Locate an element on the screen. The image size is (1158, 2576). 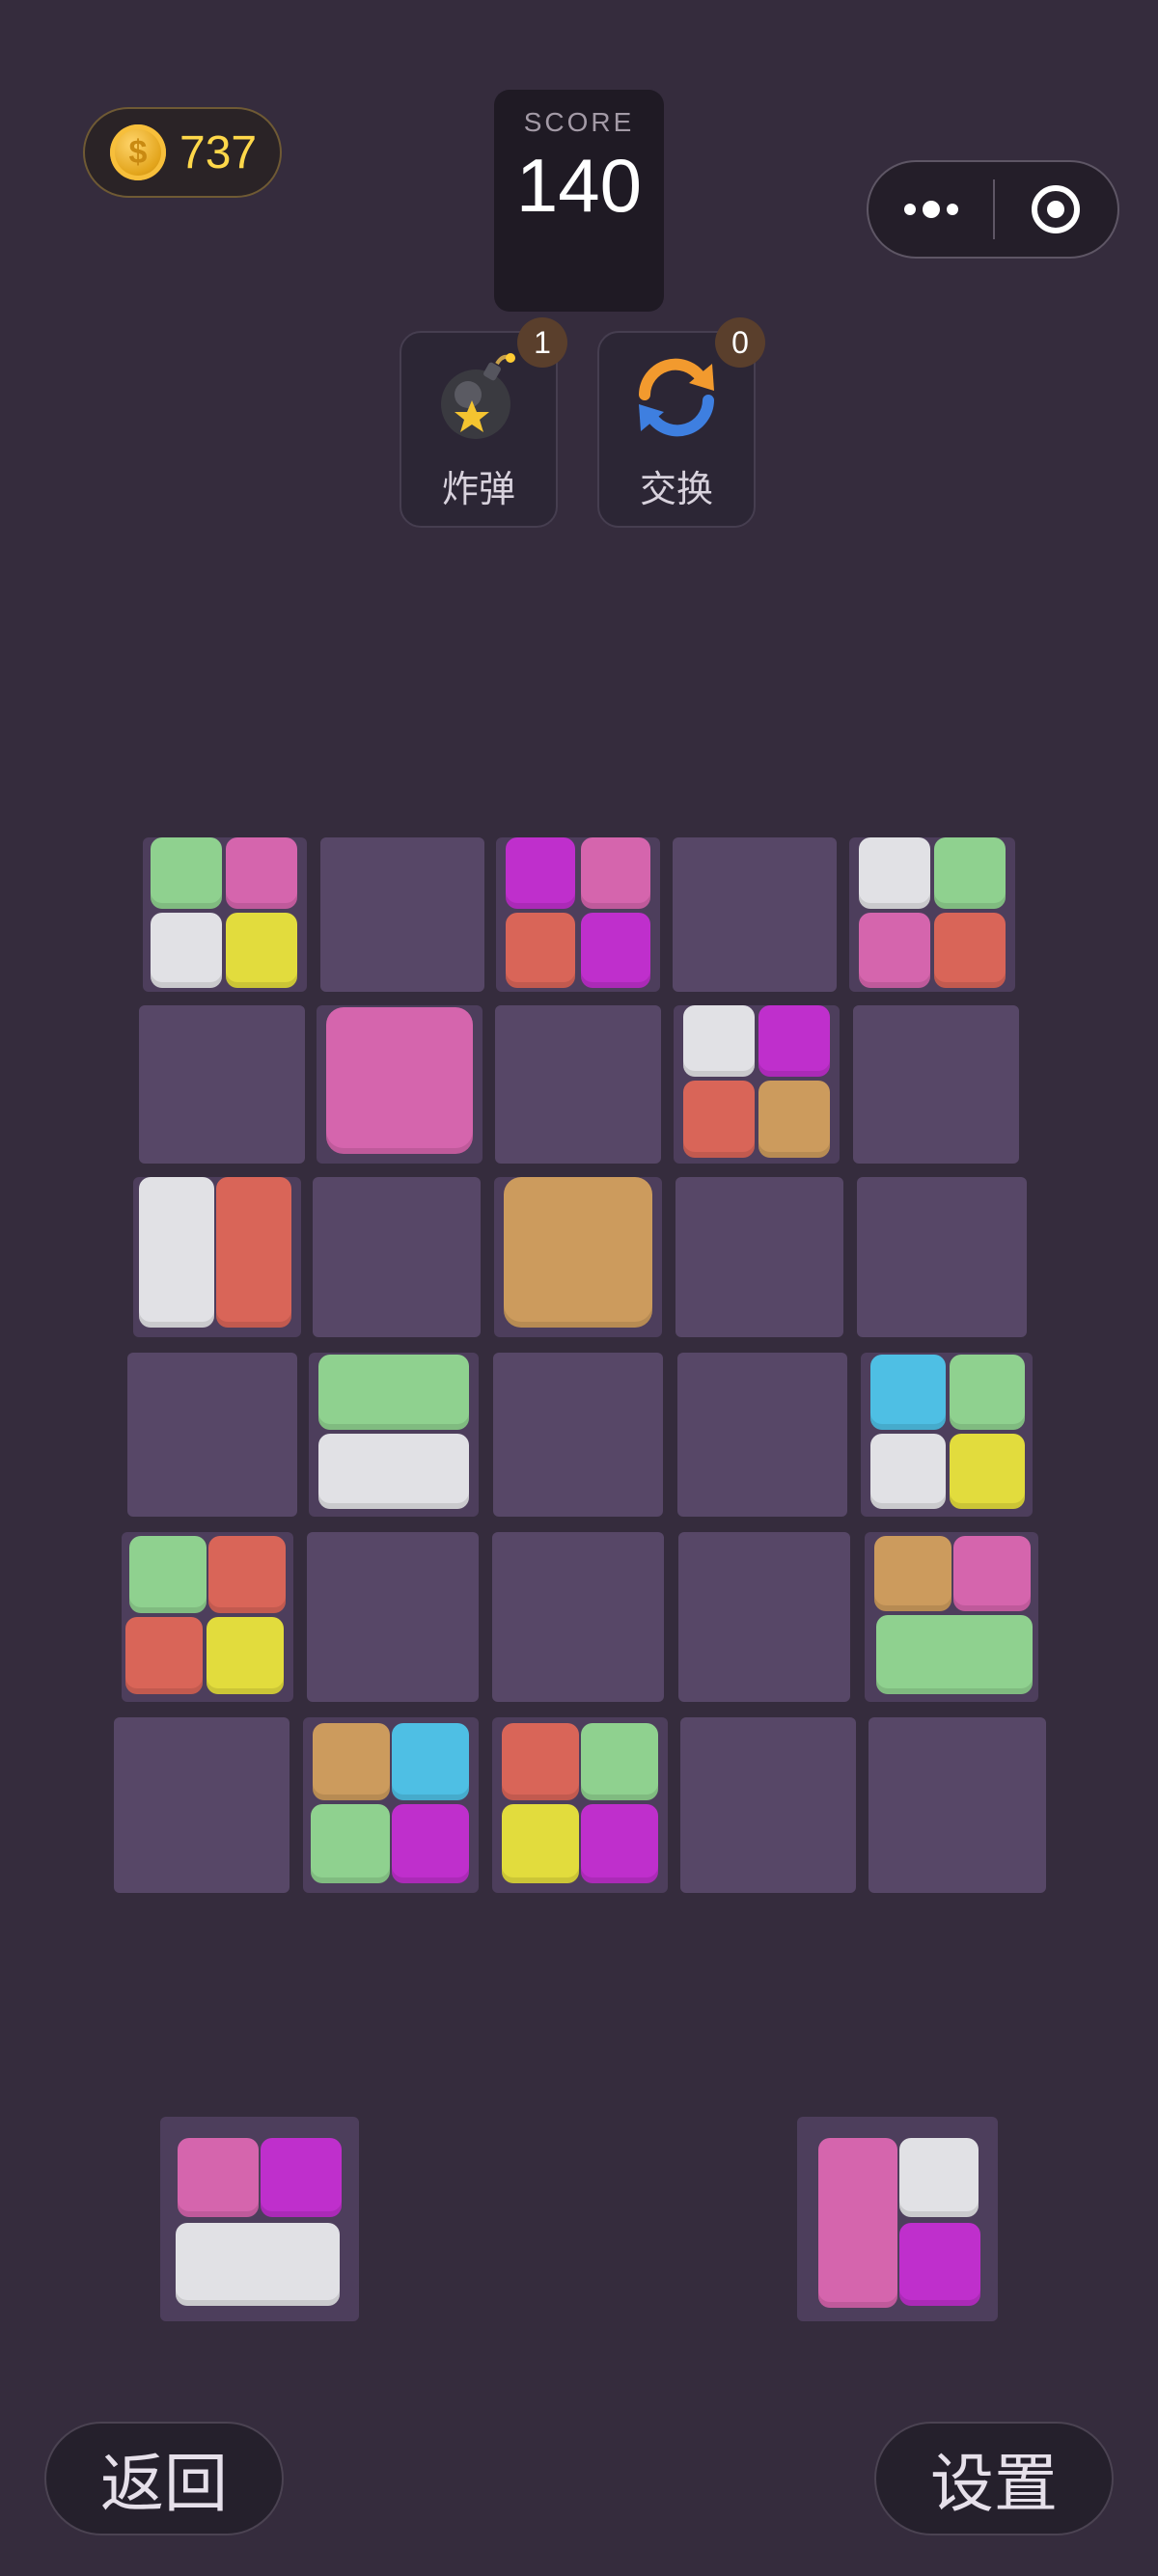
bomb-powerup-button: 炸弹 1 is located at coordinates (483, 422).